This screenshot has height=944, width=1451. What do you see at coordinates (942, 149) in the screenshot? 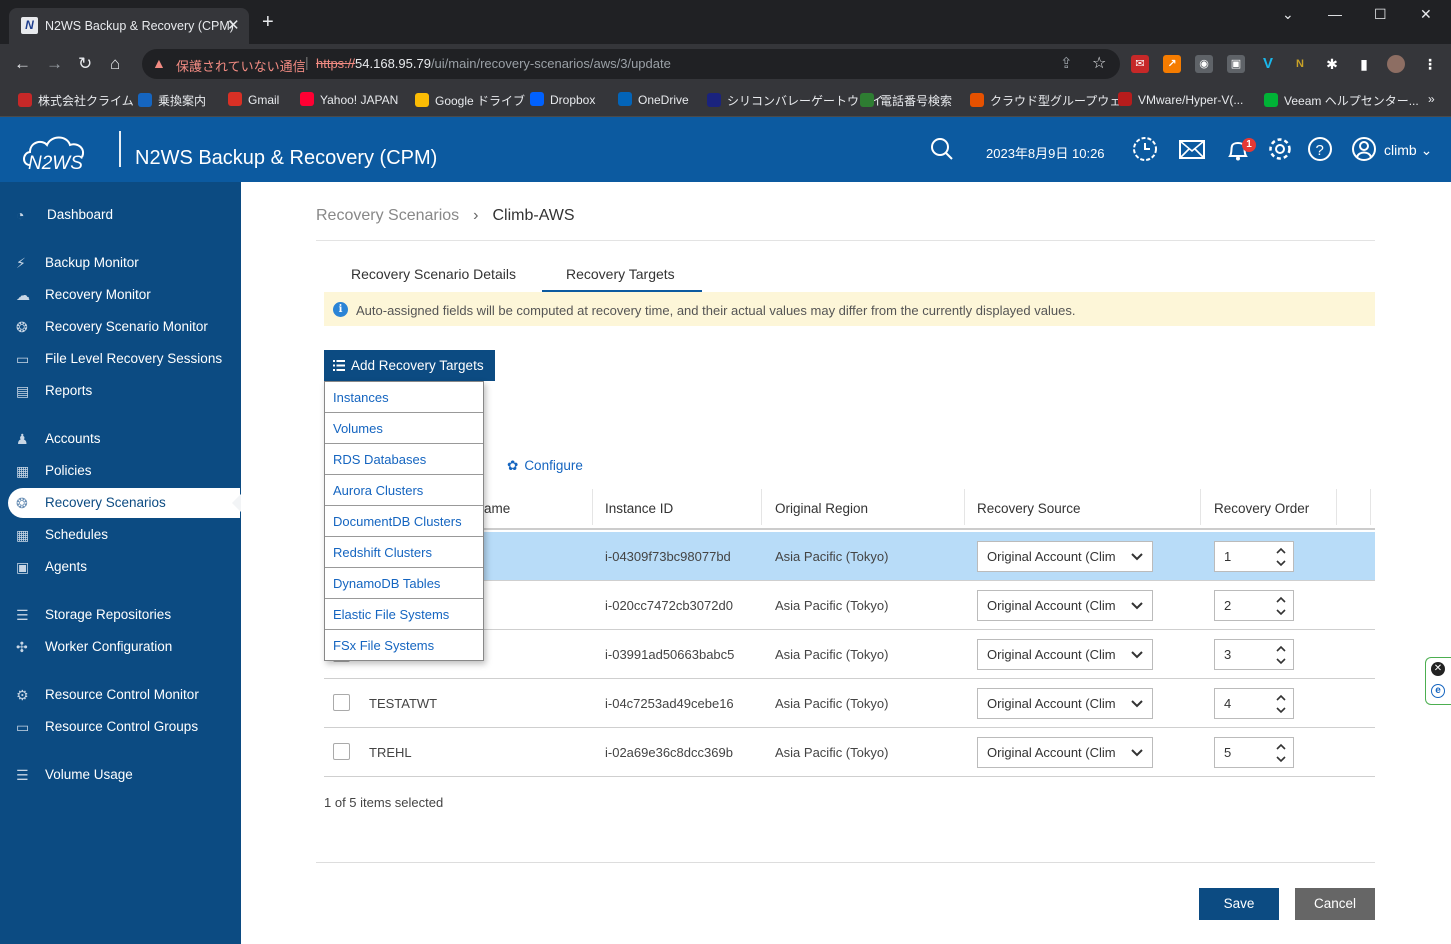
I see `search-icon` at bounding box center [942, 149].